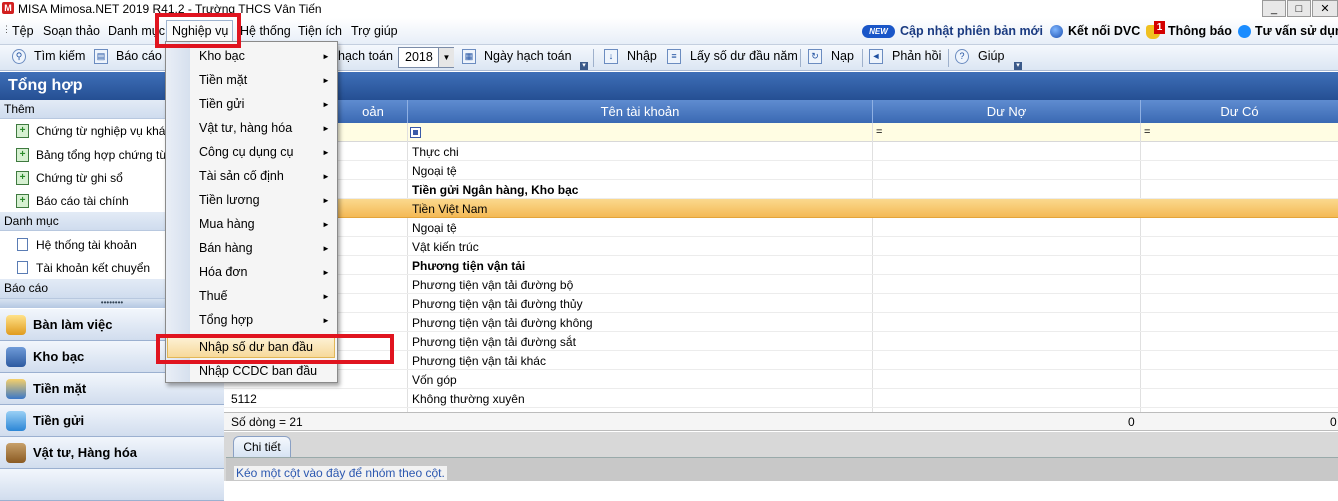 The height and width of the screenshot is (501, 1338). I want to click on sidebar-item-chung-tu-nghiep-vu-khac: Chứng từ nghiệp vụ khác, so click(103, 131).